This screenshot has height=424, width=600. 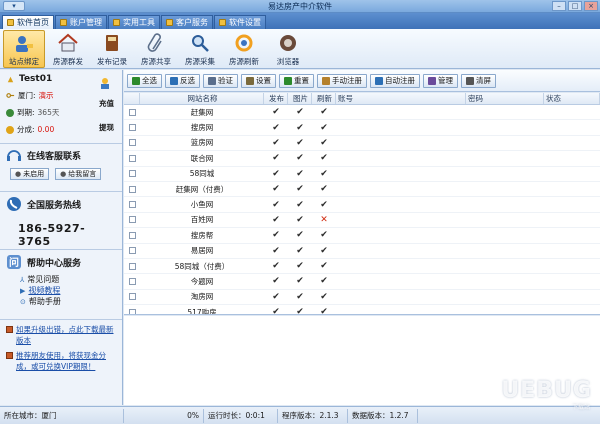 What do you see at coordinates (81, 22) in the screenshot?
I see `tab-1: 账户管理` at bounding box center [81, 22].